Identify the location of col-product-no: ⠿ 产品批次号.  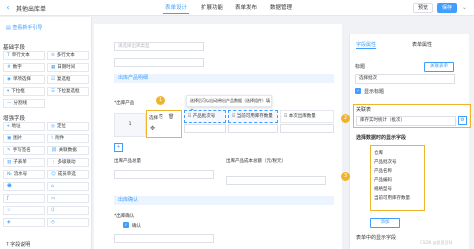
(205, 116).